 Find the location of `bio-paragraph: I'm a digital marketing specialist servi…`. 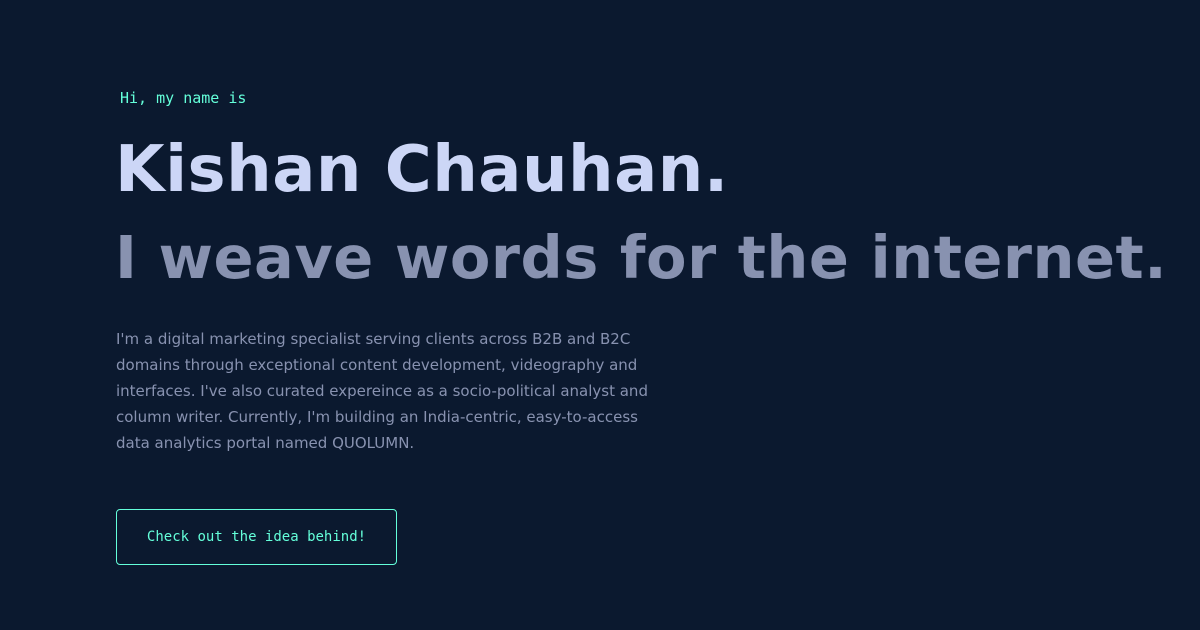

bio-paragraph: I'm a digital marketing specialist servi… is located at coordinates (382, 391).